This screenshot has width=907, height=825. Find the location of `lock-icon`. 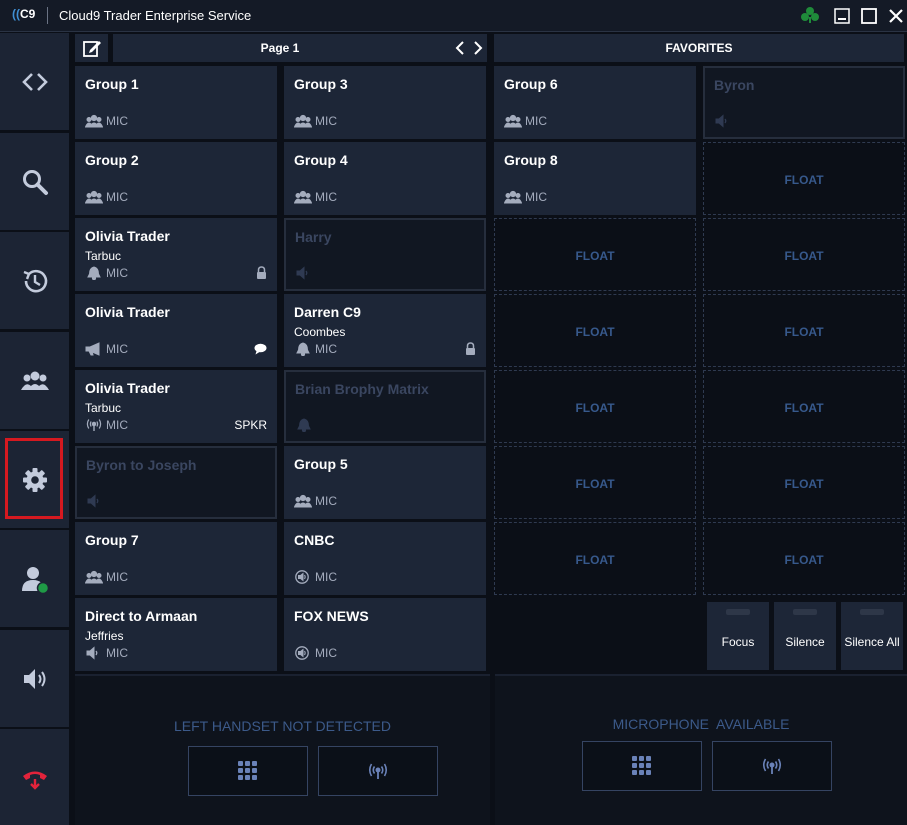

lock-icon is located at coordinates (261, 272).